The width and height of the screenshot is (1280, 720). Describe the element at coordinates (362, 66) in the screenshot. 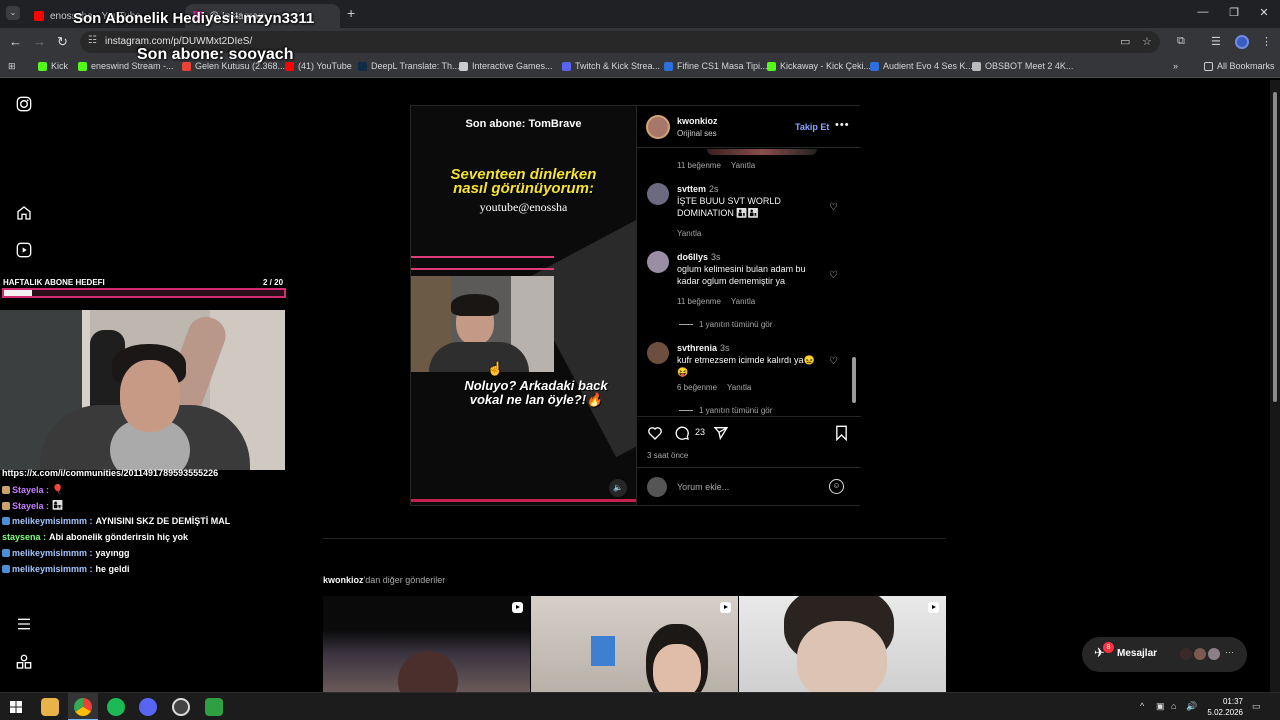

I see `deepl-icon` at that location.